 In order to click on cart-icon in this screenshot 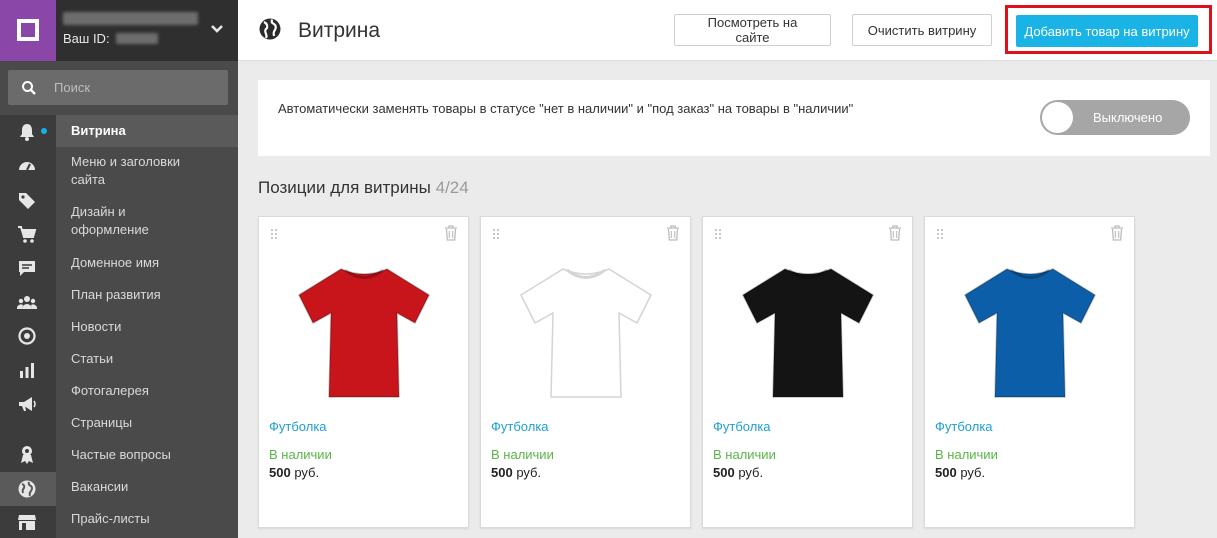, I will do `click(27, 234)`.